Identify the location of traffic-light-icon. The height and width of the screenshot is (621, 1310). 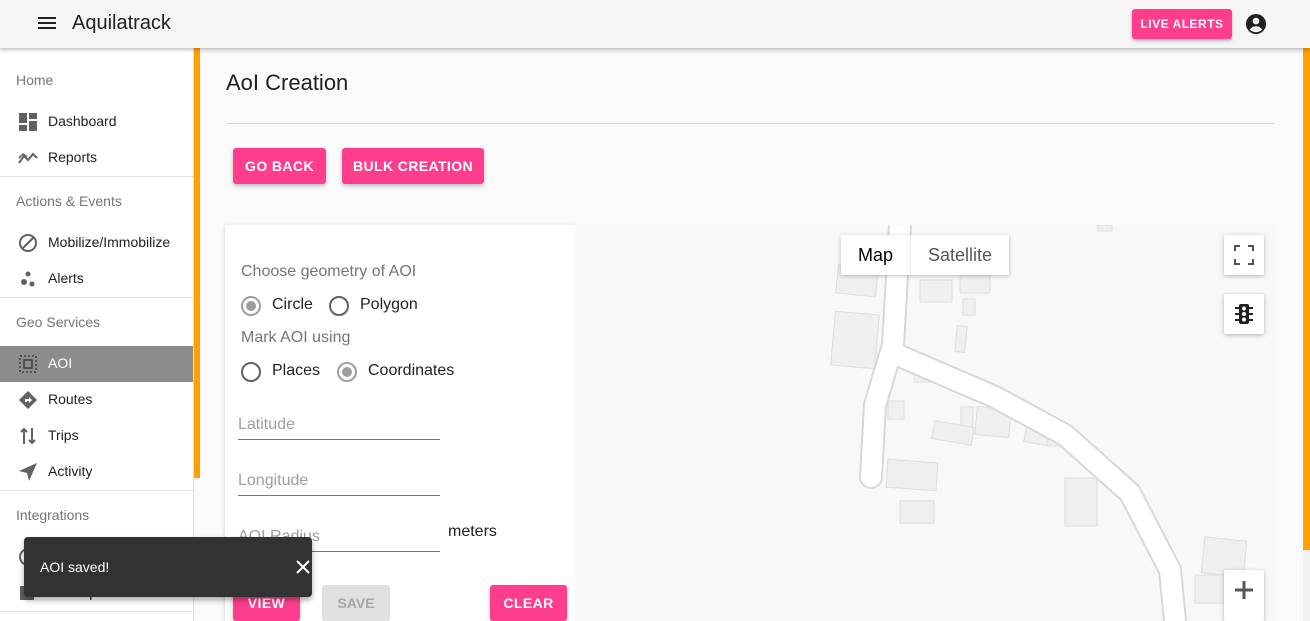
(1244, 314).